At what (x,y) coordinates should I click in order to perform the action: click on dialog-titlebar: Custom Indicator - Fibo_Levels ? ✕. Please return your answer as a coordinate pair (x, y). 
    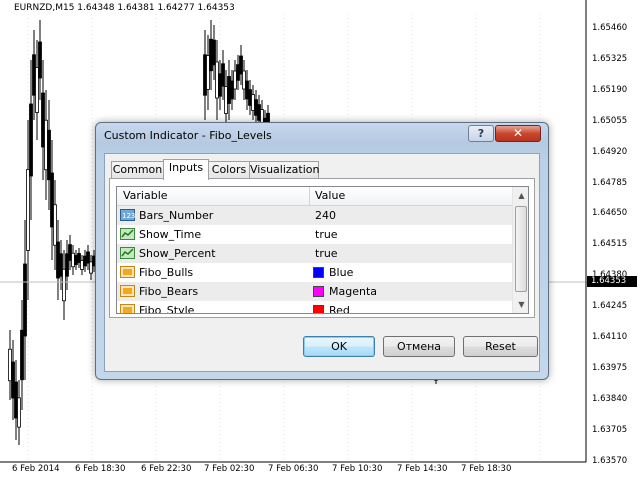
    Looking at the image, I should click on (322, 136).